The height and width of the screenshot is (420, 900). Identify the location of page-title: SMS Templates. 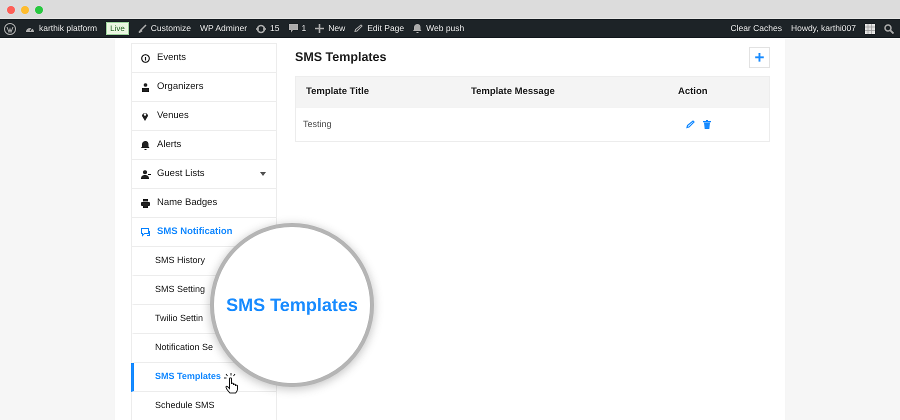
(340, 57).